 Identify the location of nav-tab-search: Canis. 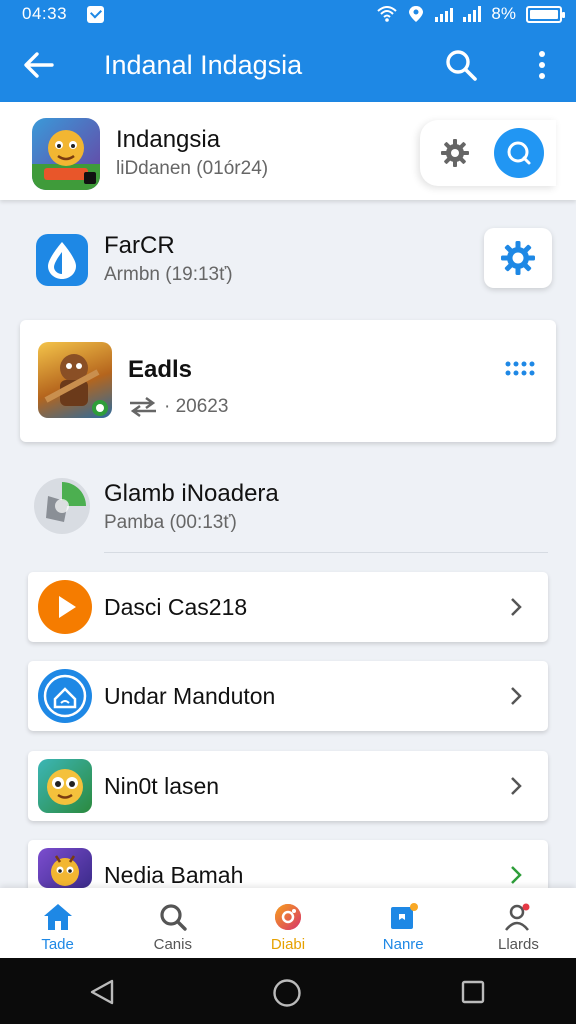
(172, 923).